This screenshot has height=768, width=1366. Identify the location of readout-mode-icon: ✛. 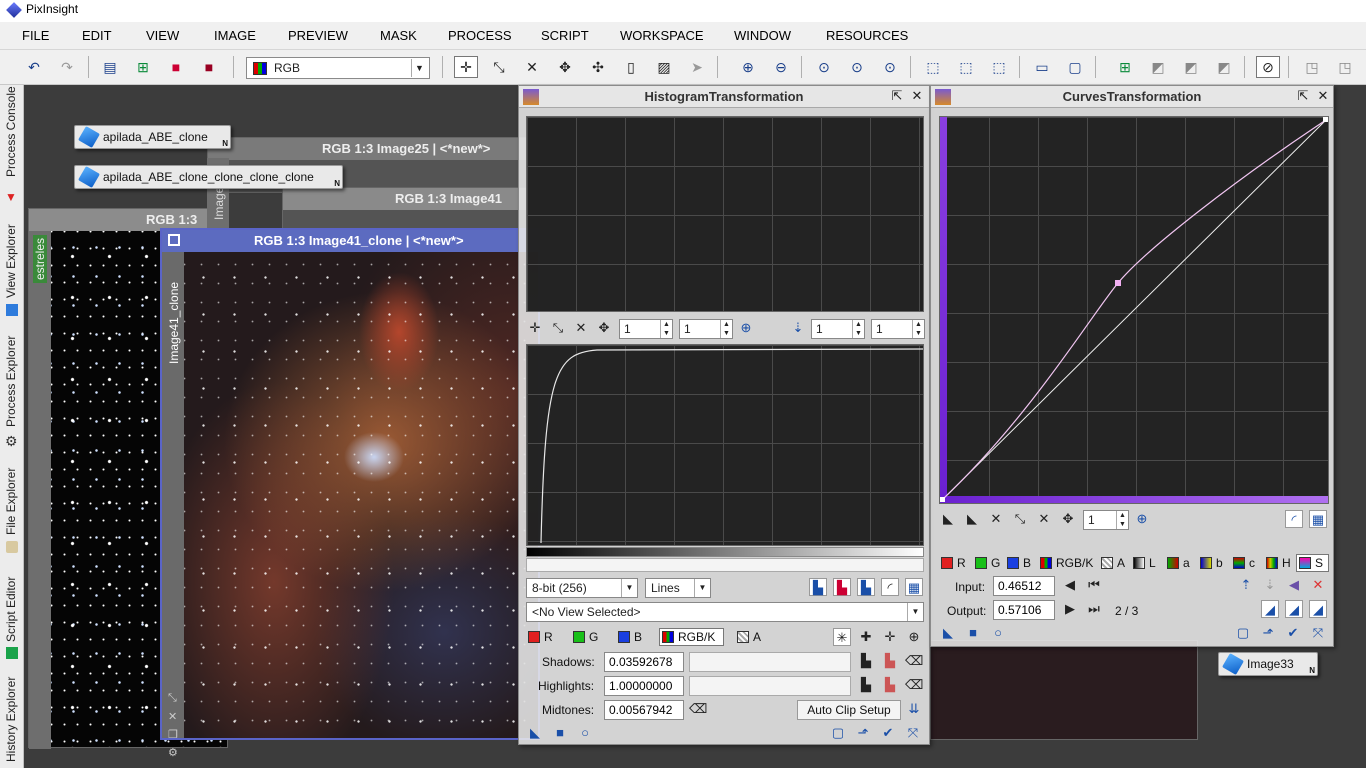
(466, 67).